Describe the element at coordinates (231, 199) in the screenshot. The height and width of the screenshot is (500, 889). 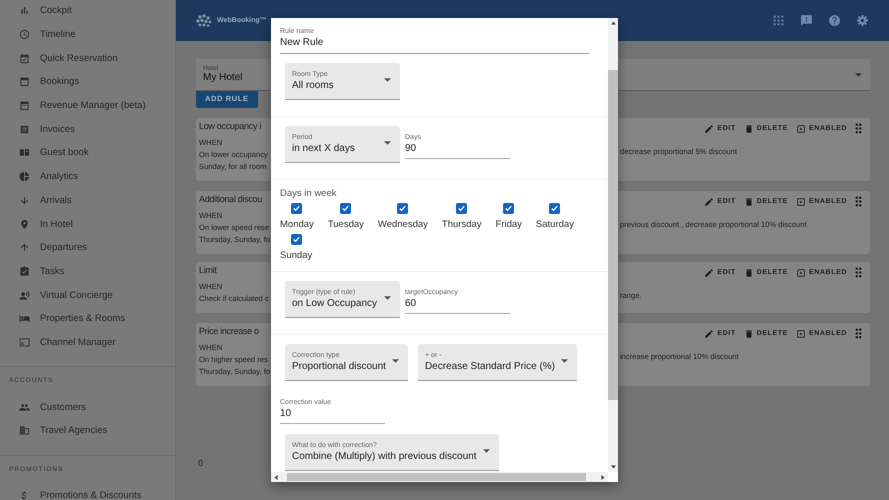
I see `rule-title: Additional discou` at that location.